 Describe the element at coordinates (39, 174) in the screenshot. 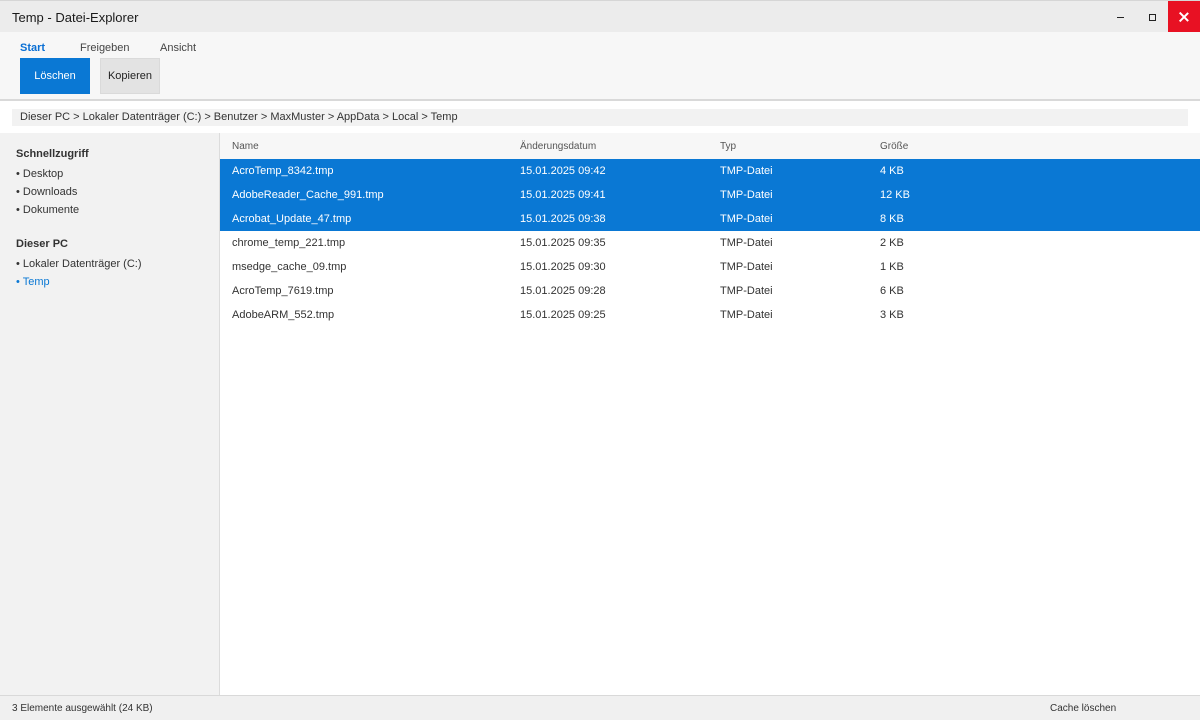

I see `sidebar-item-desktop: • Desktop` at that location.